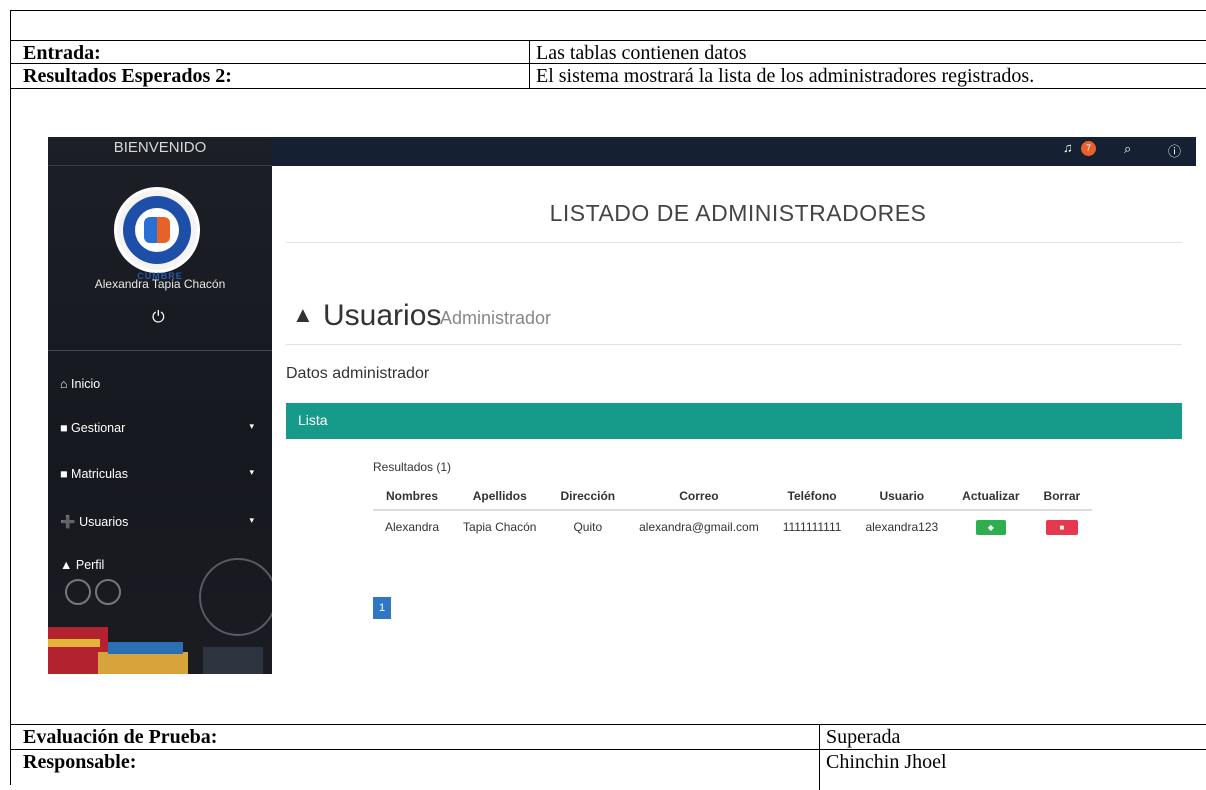  I want to click on page-title: LISTADO DE ADMINISTRADORES, so click(738, 213).